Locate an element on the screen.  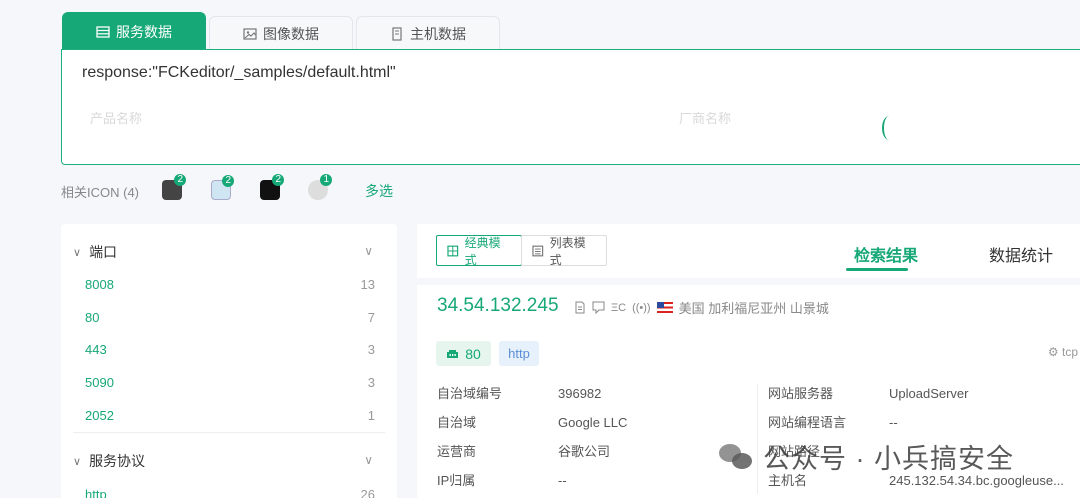
related-icon-1: 2 is located at coordinates (174, 187).